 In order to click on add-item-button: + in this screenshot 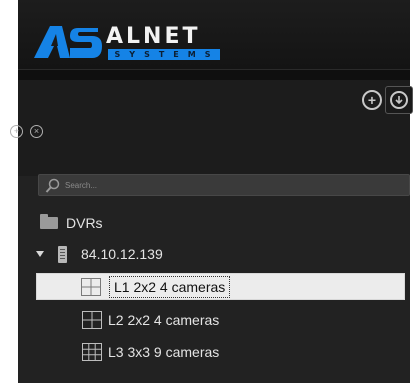, I will do `click(16, 131)`.